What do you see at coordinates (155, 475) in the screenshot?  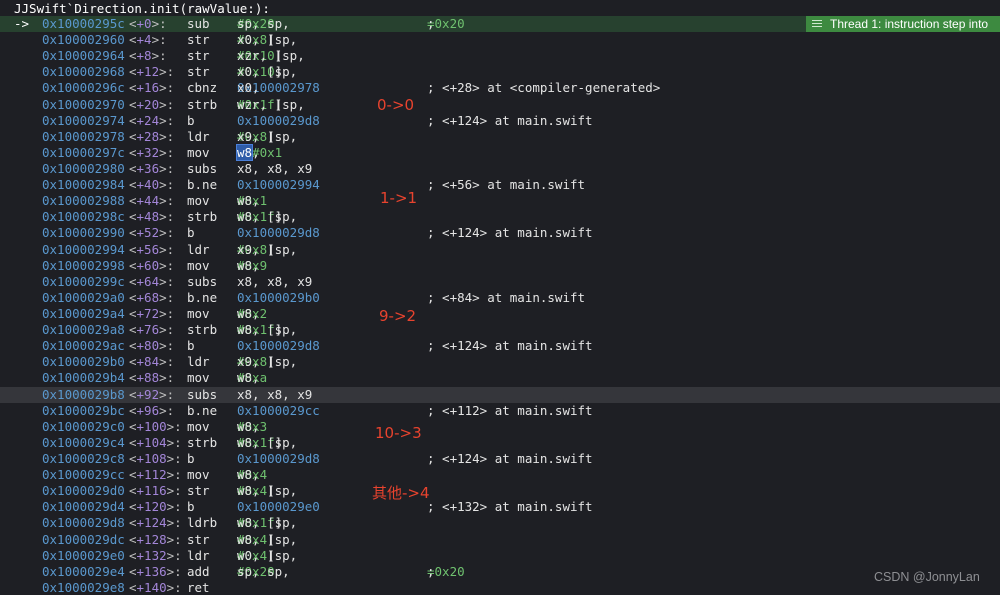 I see `instruction-offset: <+112>:` at bounding box center [155, 475].